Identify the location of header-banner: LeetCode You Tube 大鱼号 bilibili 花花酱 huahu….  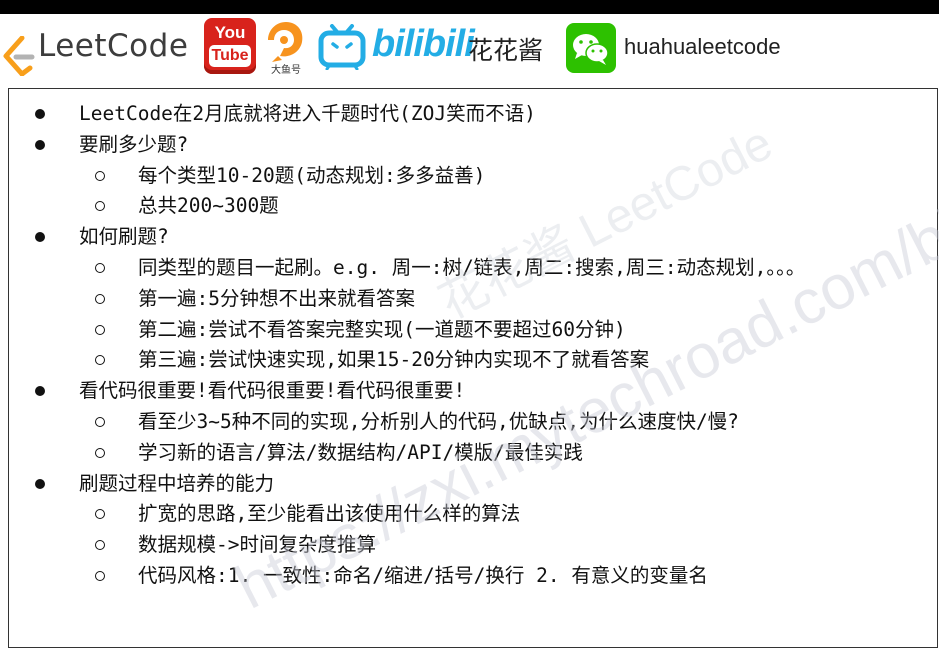
(469, 50).